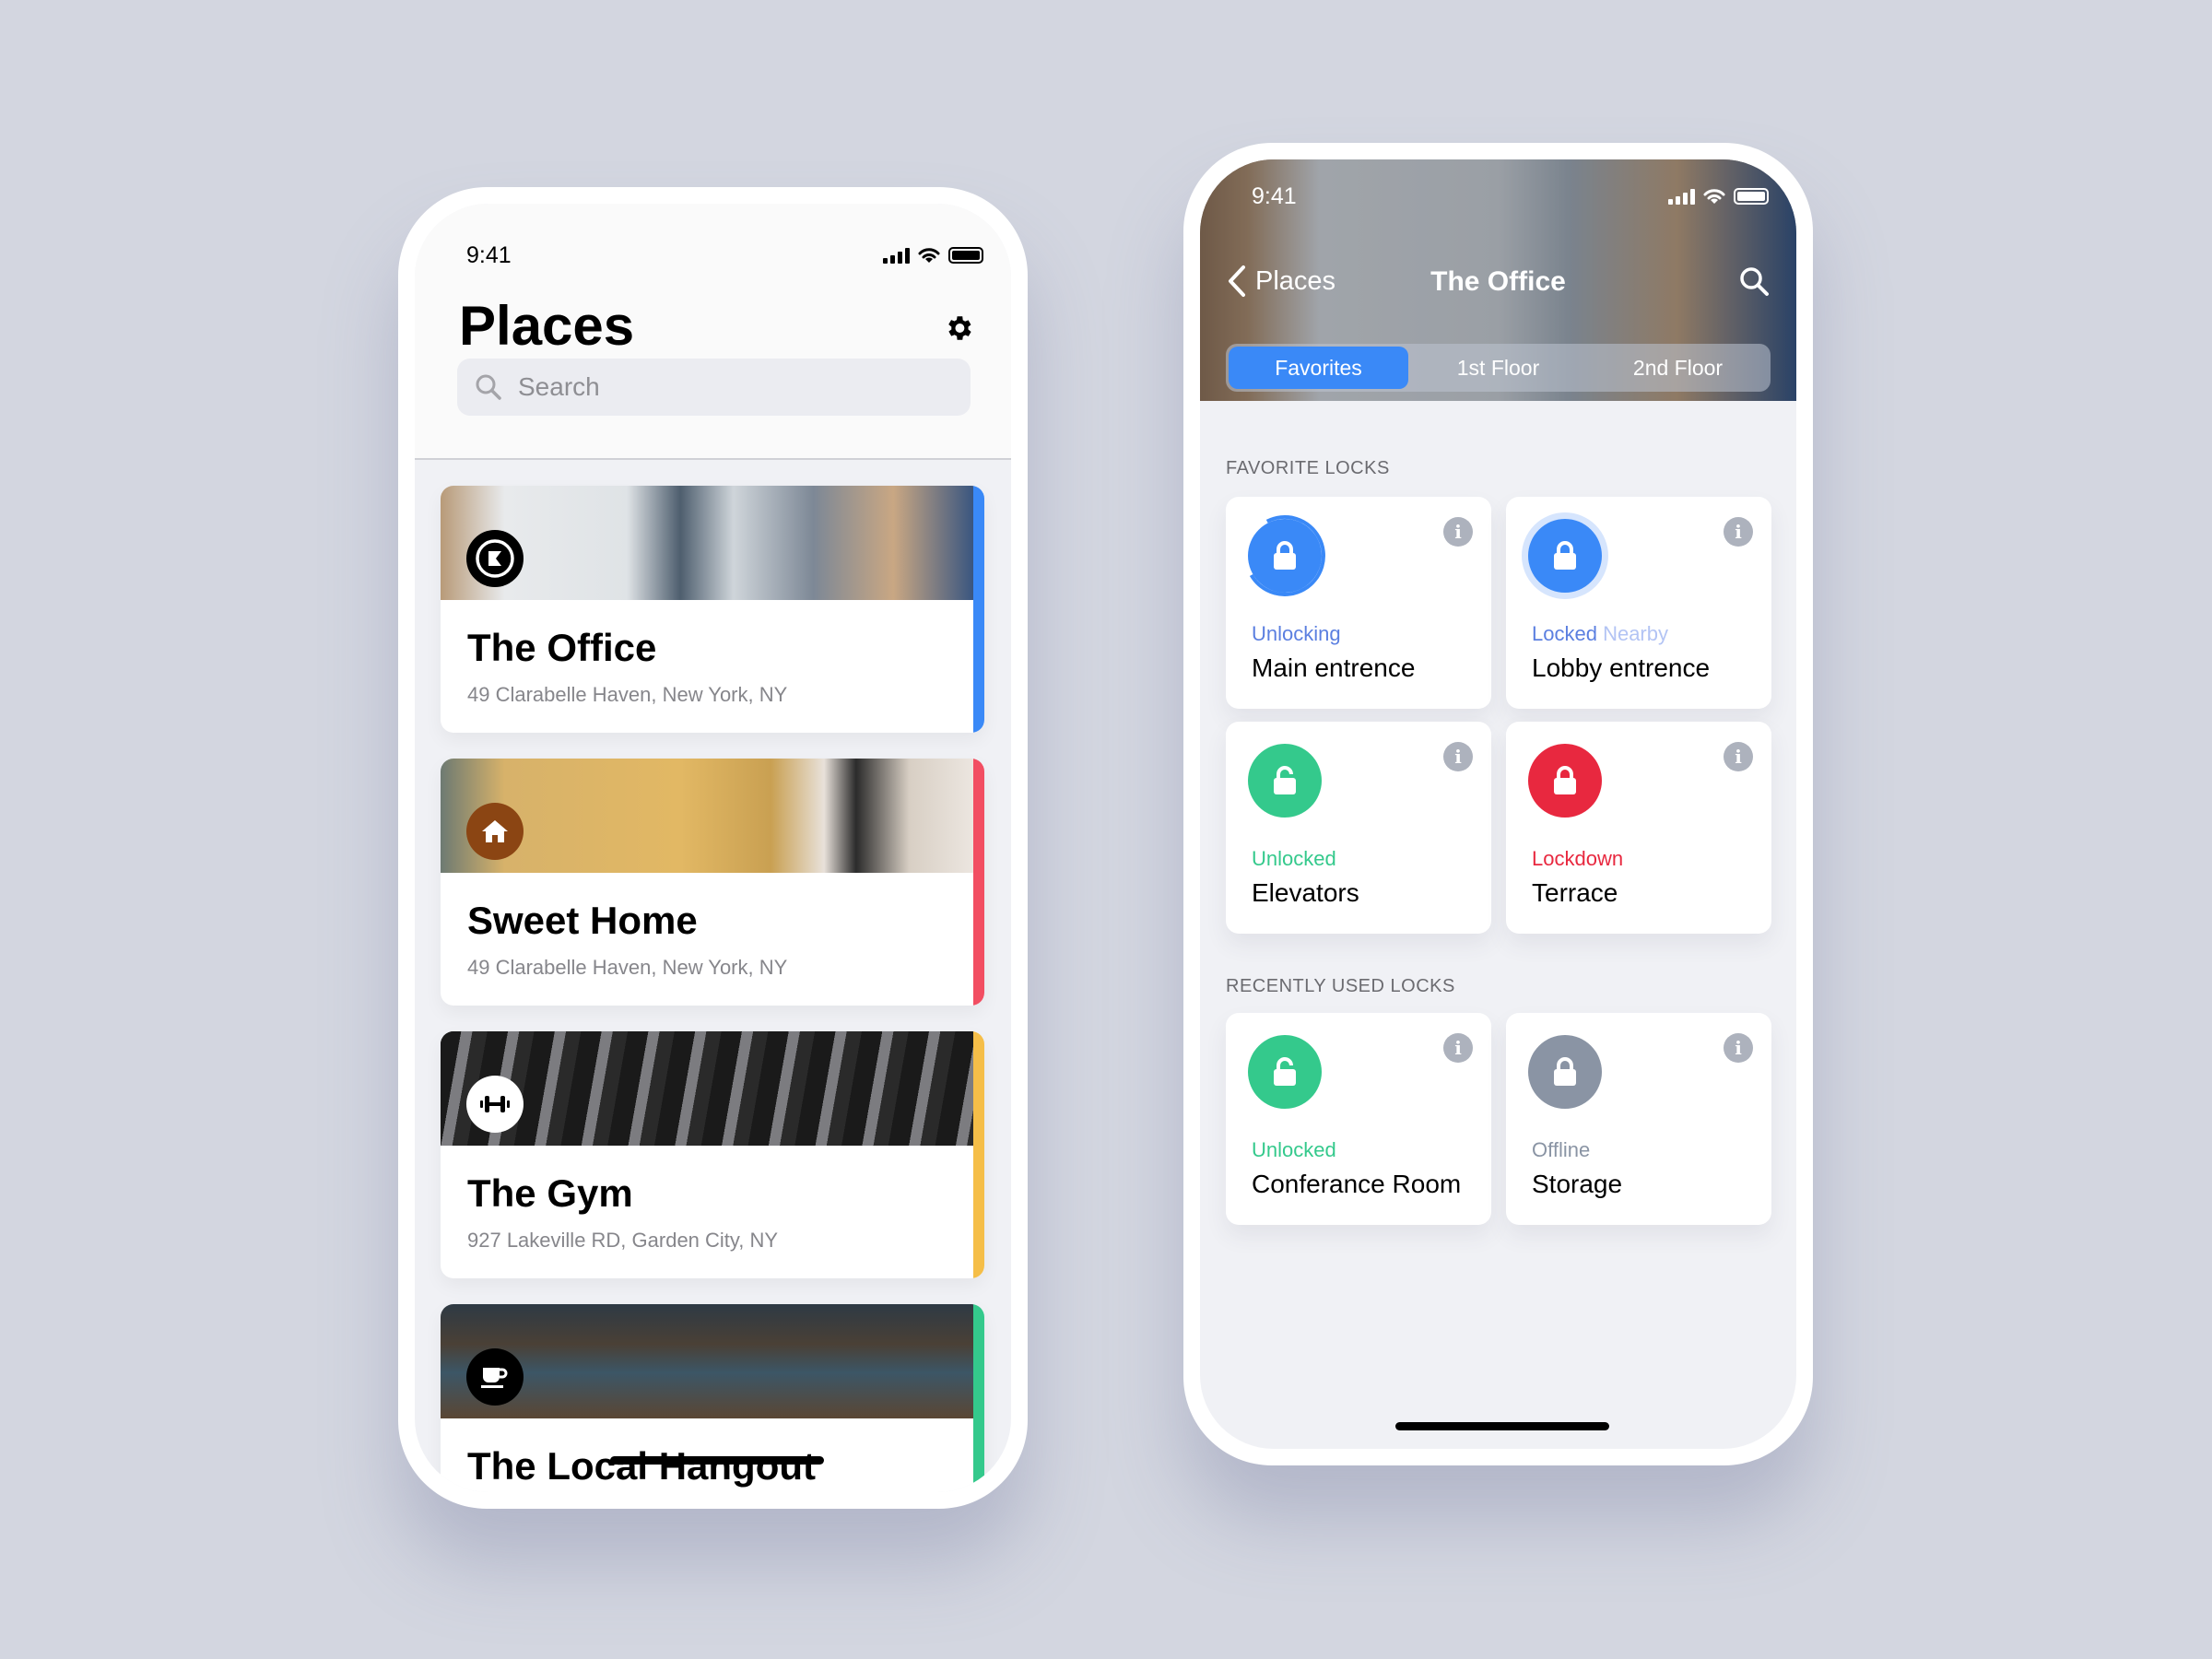 This screenshot has width=2212, height=1659. What do you see at coordinates (1621, 667) in the screenshot?
I see `lock-name: Lobby entrence` at bounding box center [1621, 667].